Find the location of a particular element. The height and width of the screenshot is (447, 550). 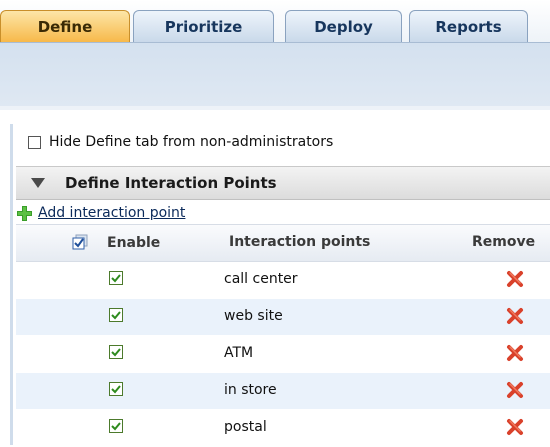

table-row: ATM is located at coordinates (283, 354).